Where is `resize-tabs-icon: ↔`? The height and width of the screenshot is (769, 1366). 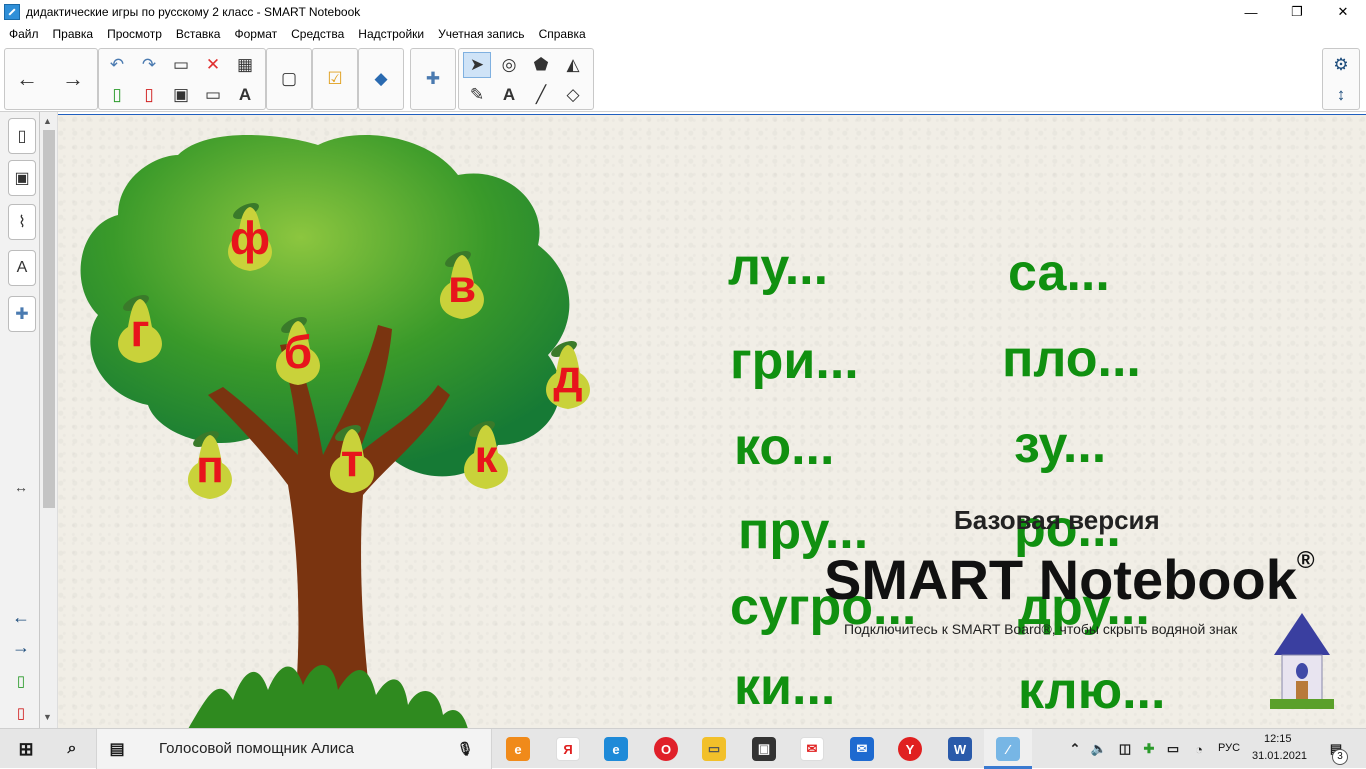 resize-tabs-icon: ↔ is located at coordinates (21, 487).